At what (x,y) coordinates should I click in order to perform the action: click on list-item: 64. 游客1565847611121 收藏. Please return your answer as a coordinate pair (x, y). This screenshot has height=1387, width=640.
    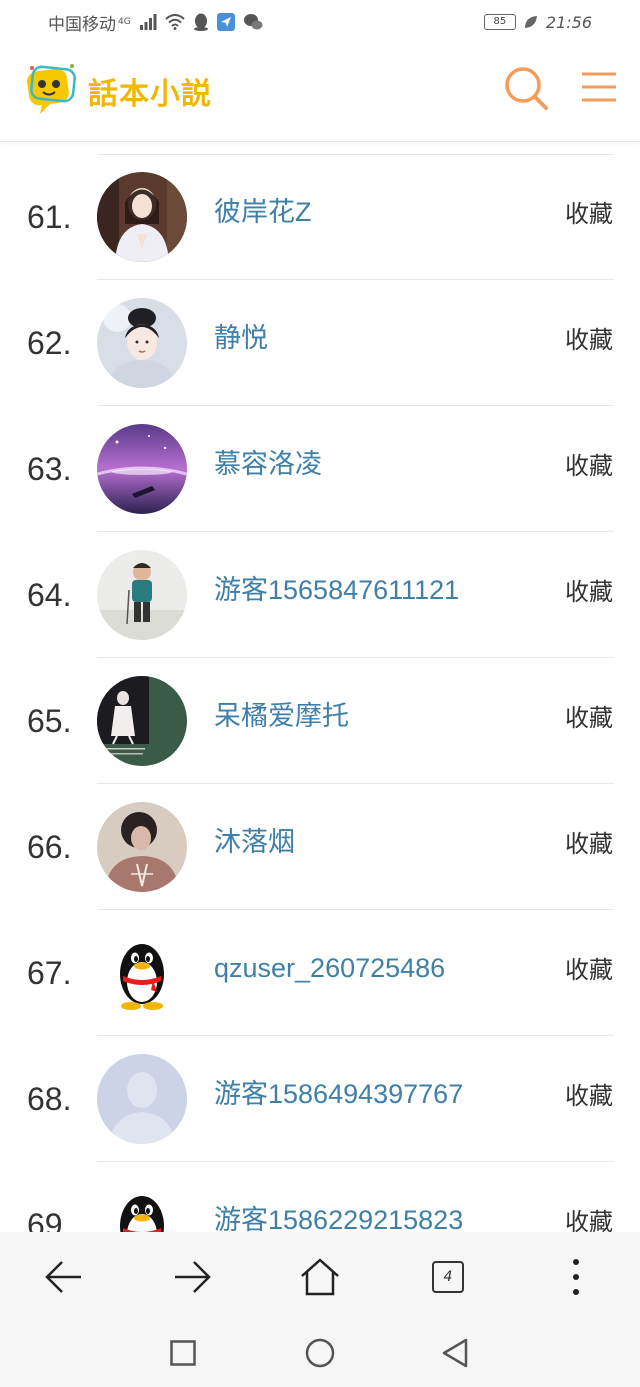
    Looking at the image, I should click on (320, 595).